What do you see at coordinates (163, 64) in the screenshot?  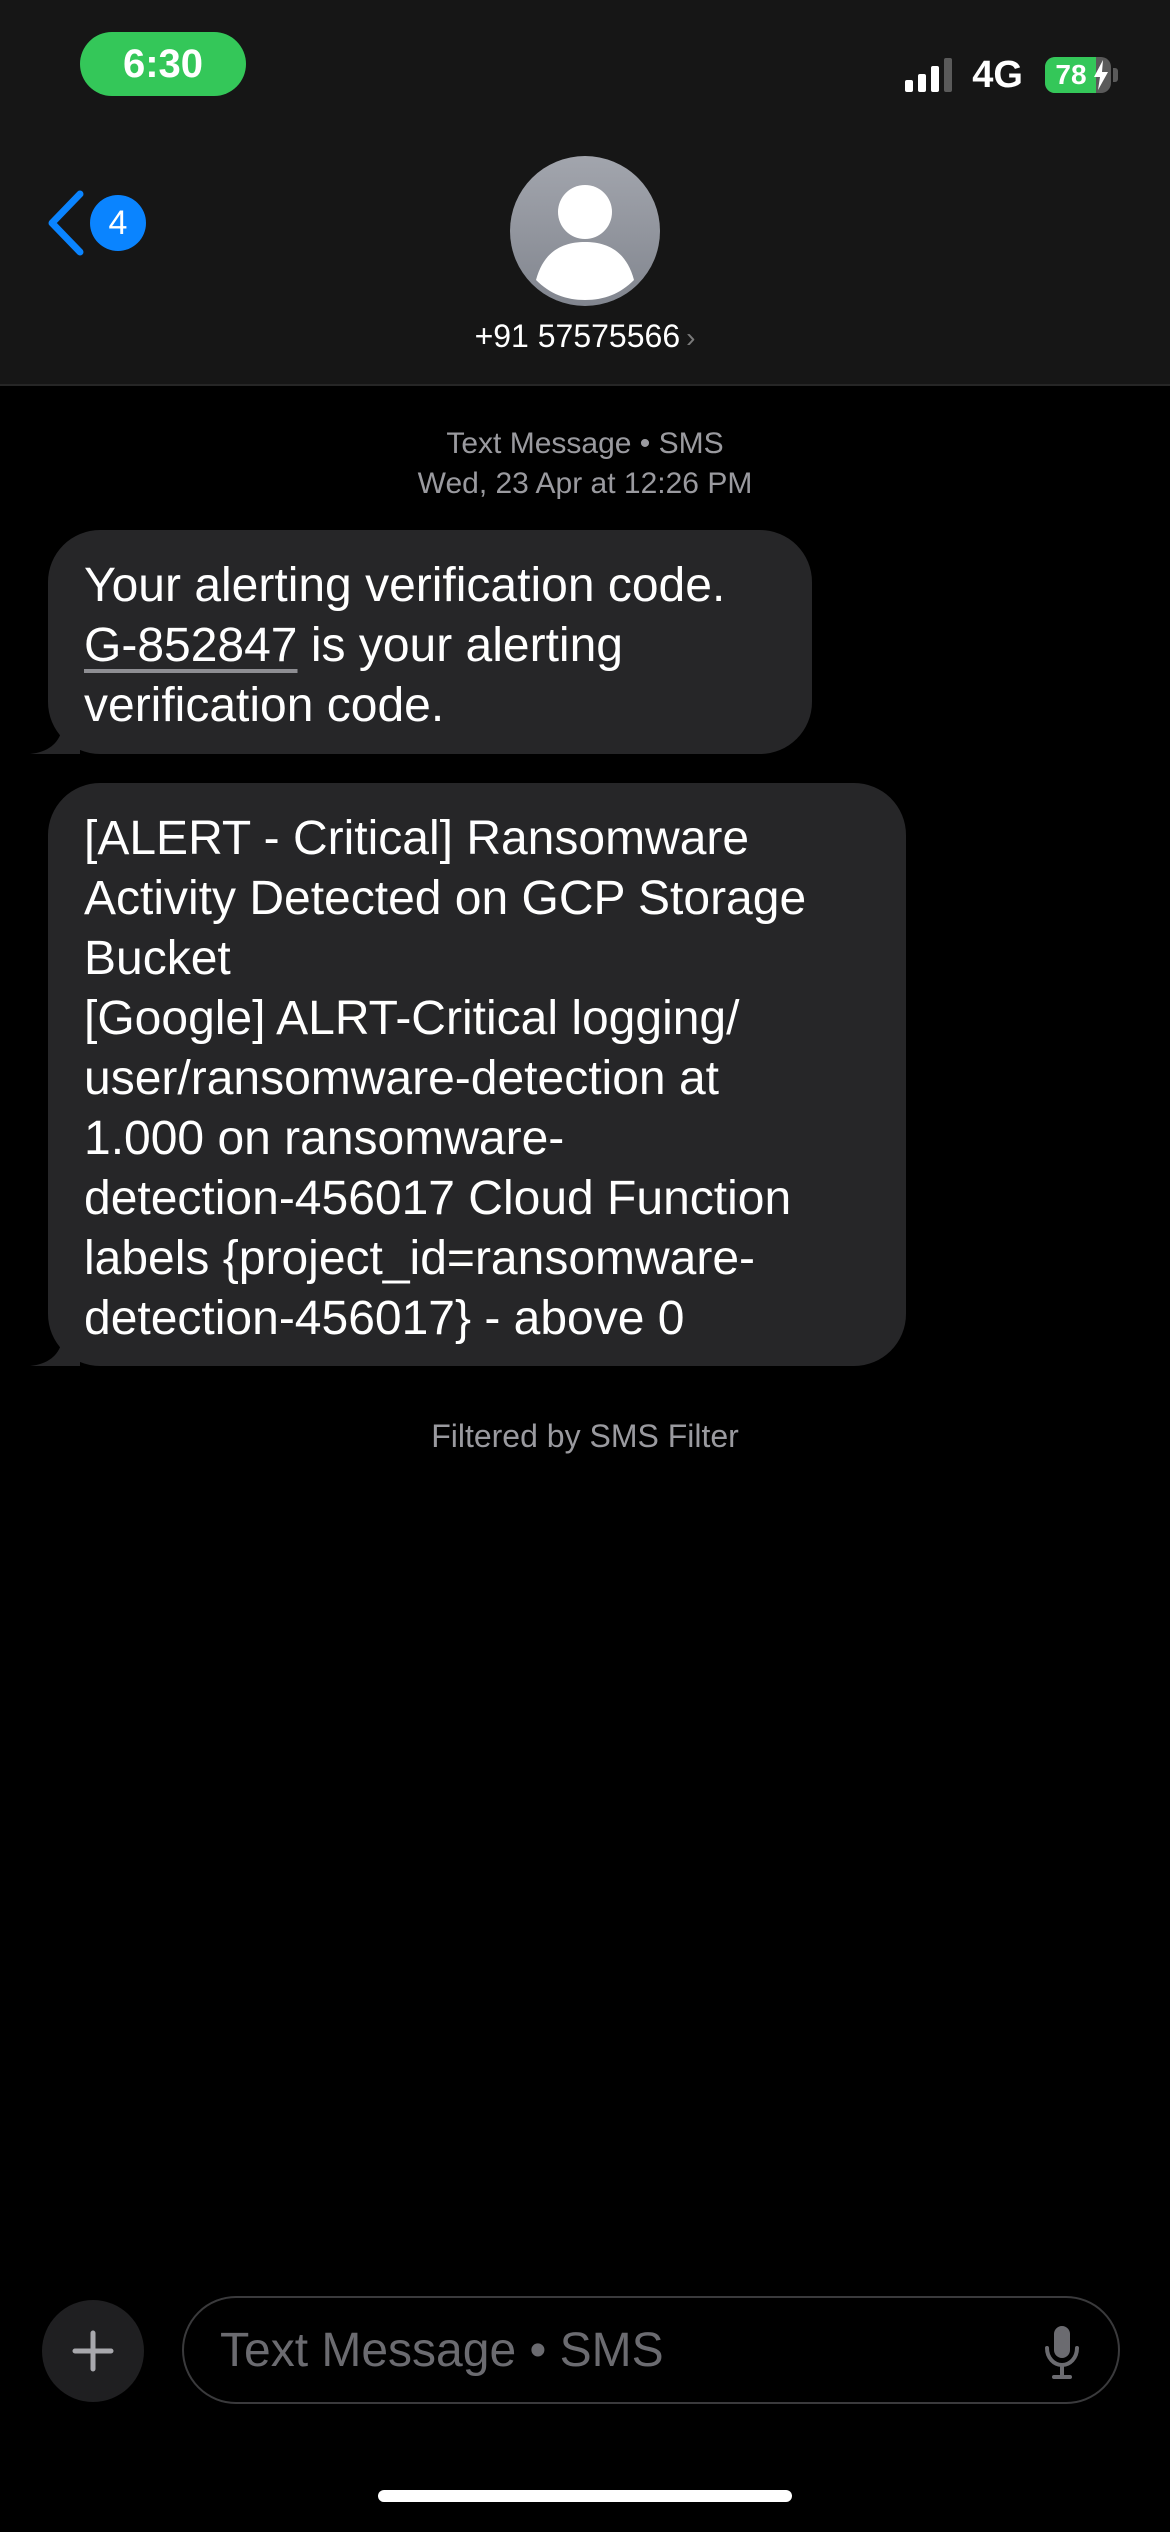 I see `status-time: 6:30` at bounding box center [163, 64].